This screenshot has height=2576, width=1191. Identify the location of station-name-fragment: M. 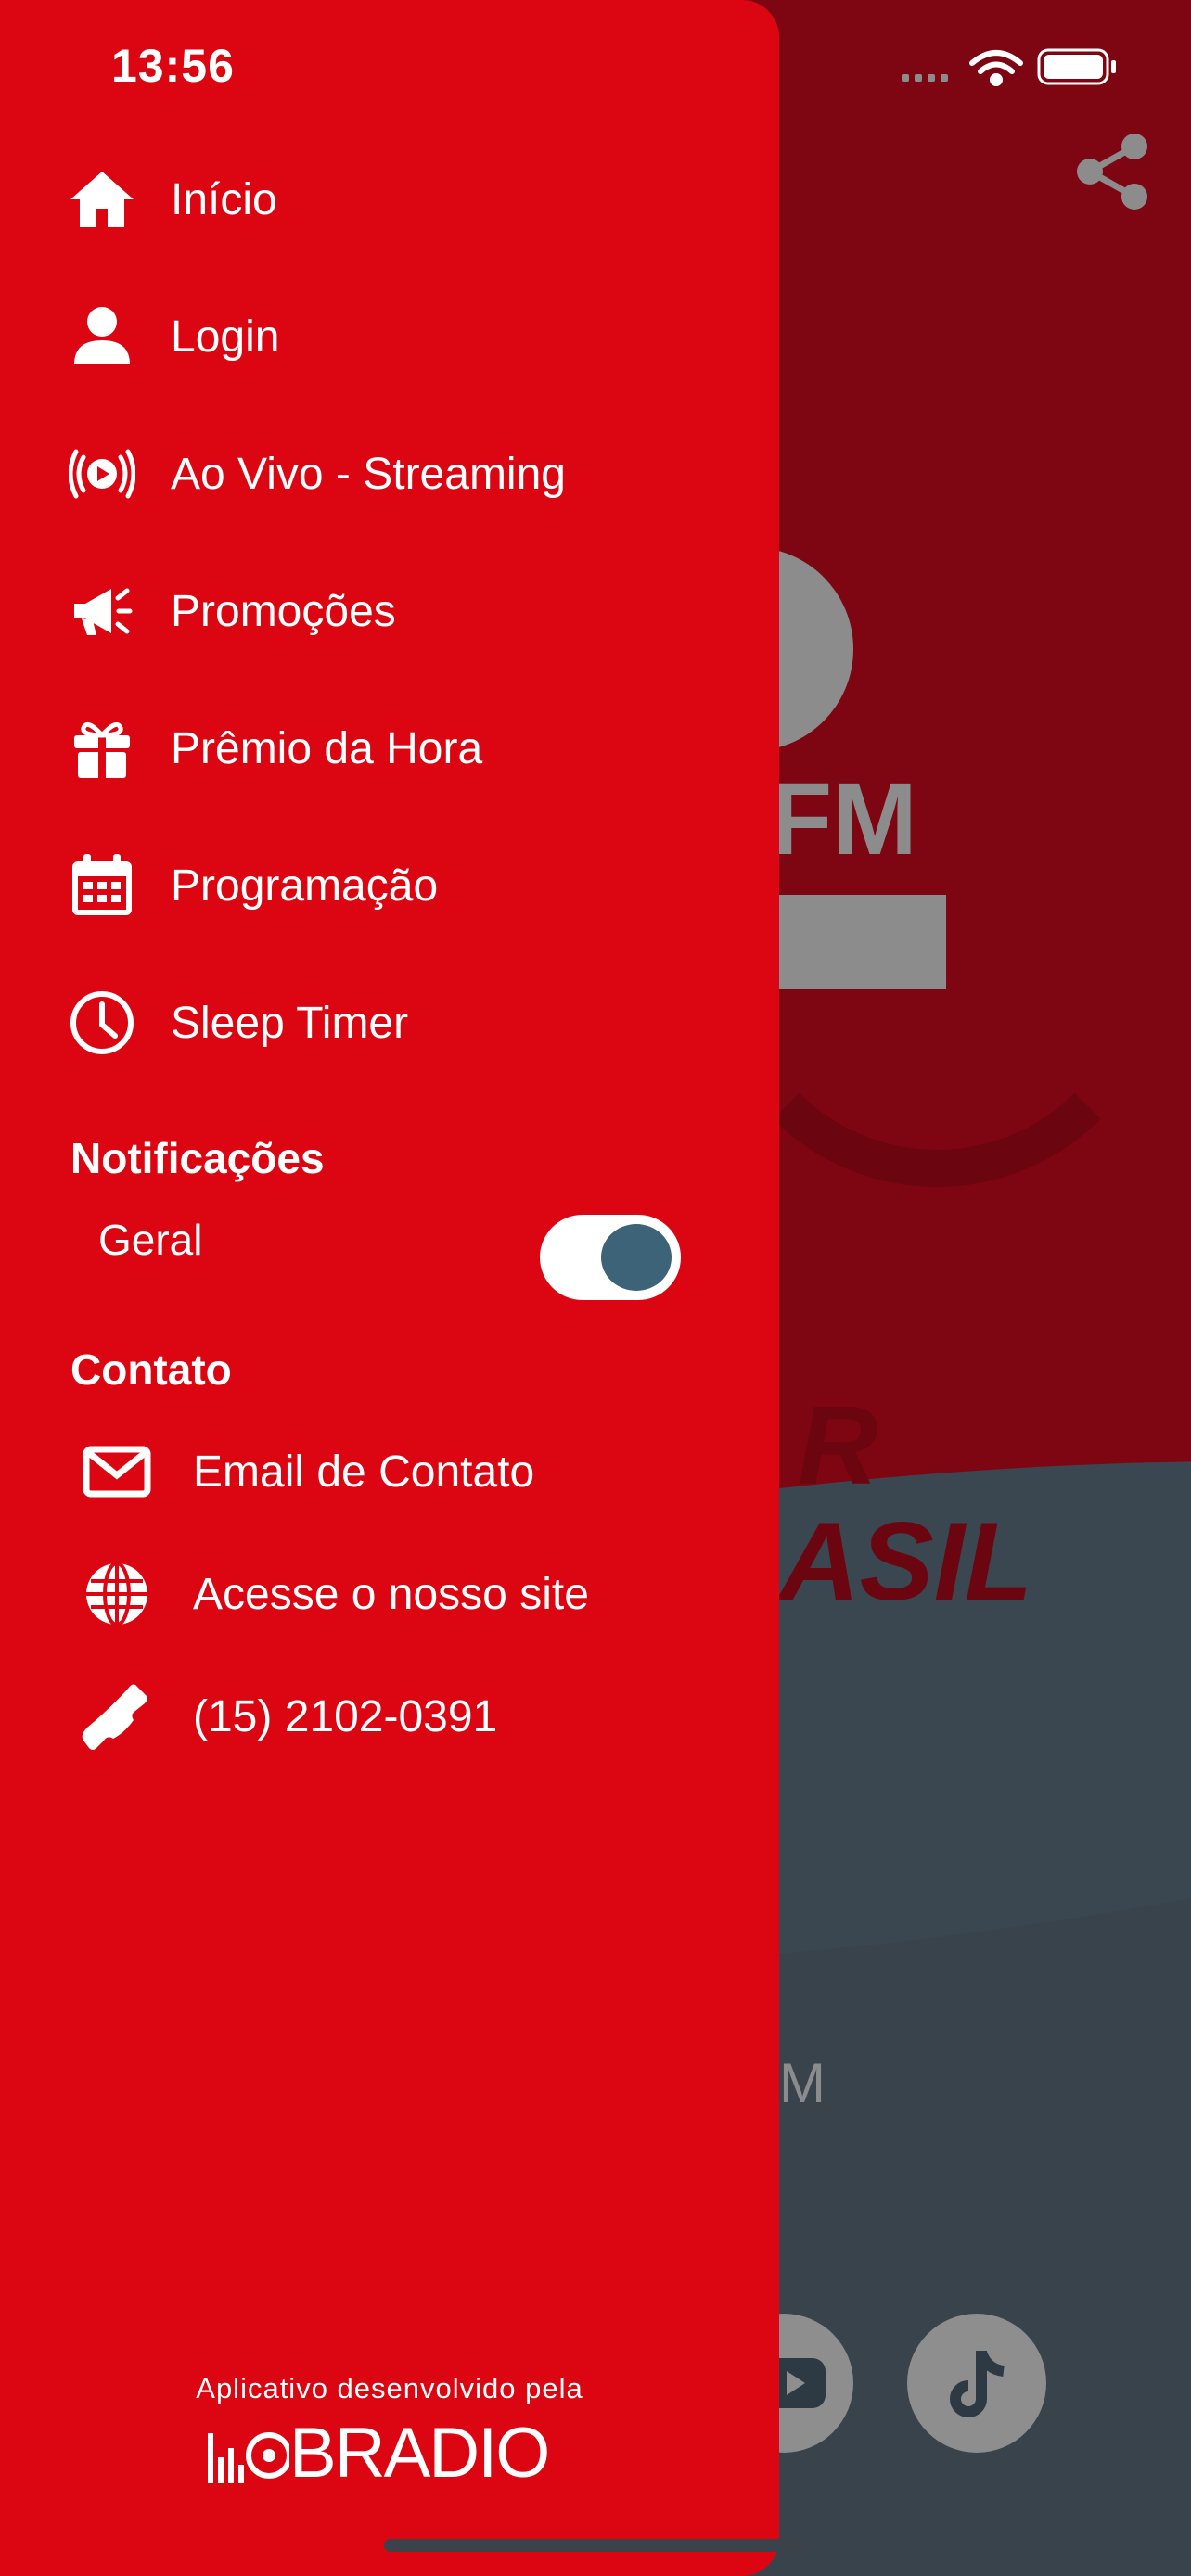
(803, 2083).